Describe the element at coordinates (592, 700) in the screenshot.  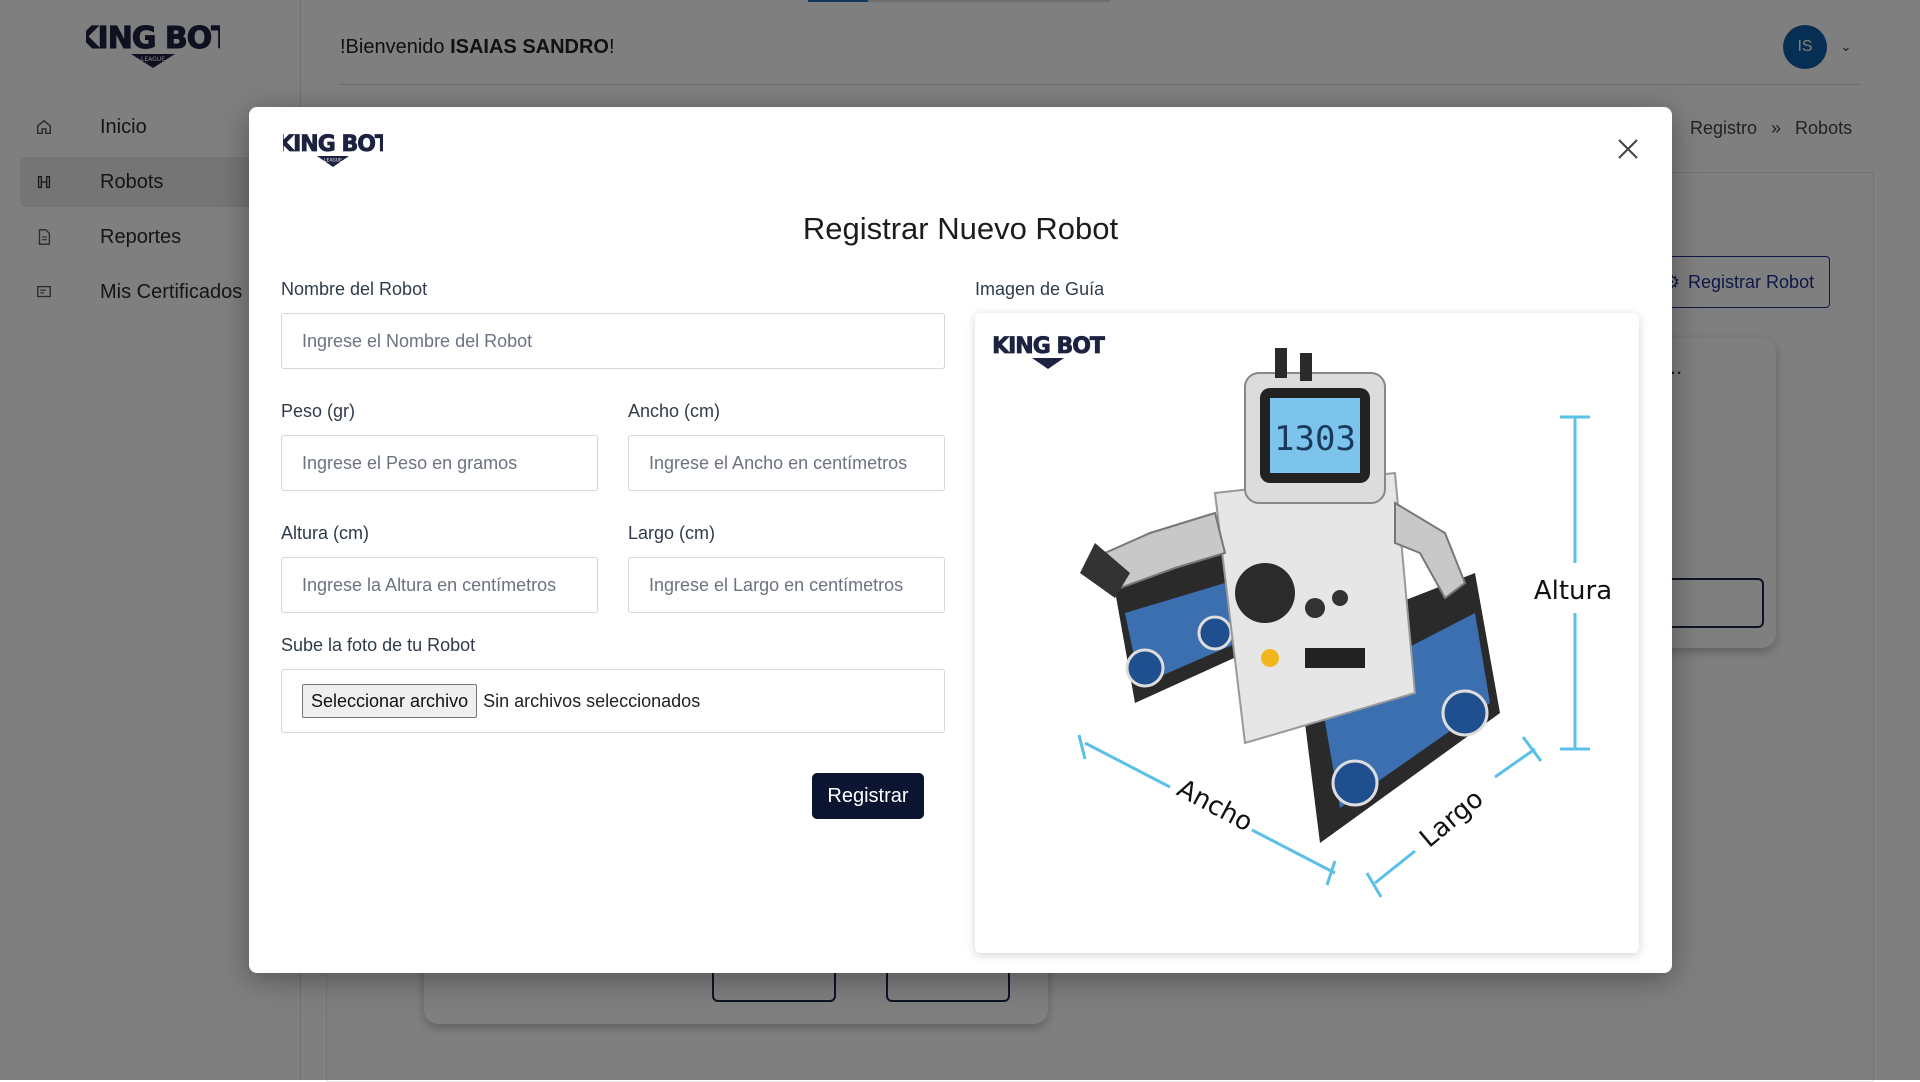
I see `file-status: Sin archivos seleccionados` at that location.